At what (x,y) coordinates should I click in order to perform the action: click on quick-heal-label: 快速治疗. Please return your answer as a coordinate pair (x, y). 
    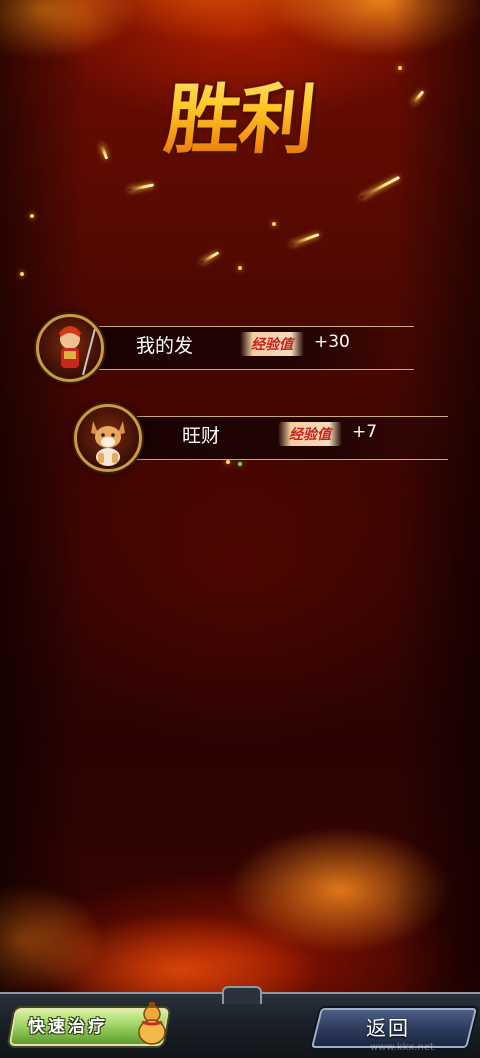
    Looking at the image, I should click on (68, 1024).